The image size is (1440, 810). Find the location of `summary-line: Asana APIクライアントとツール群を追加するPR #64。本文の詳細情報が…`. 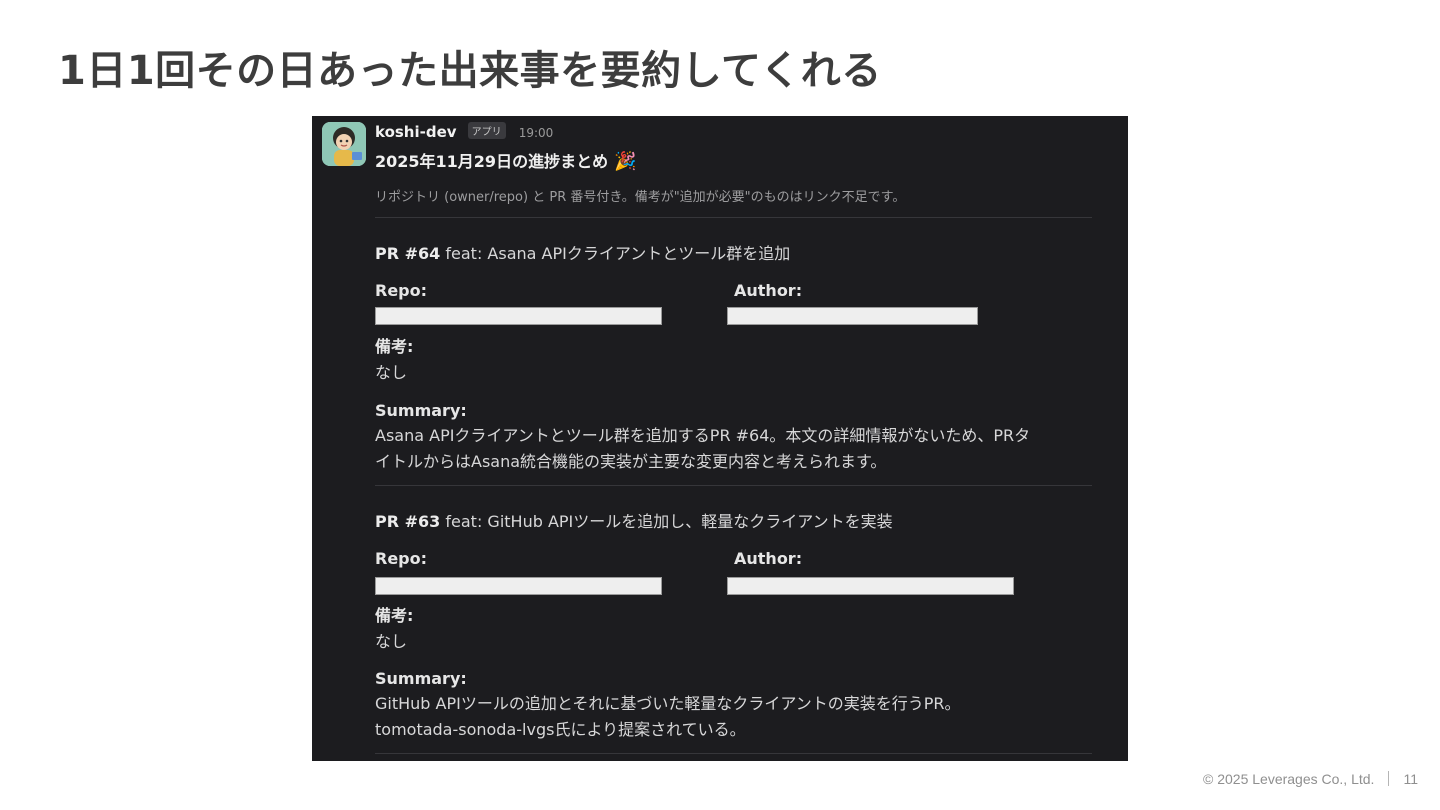

summary-line: Asana APIクライアントとツール群を追加するPR #64。本文の詳細情報が… is located at coordinates (703, 435).